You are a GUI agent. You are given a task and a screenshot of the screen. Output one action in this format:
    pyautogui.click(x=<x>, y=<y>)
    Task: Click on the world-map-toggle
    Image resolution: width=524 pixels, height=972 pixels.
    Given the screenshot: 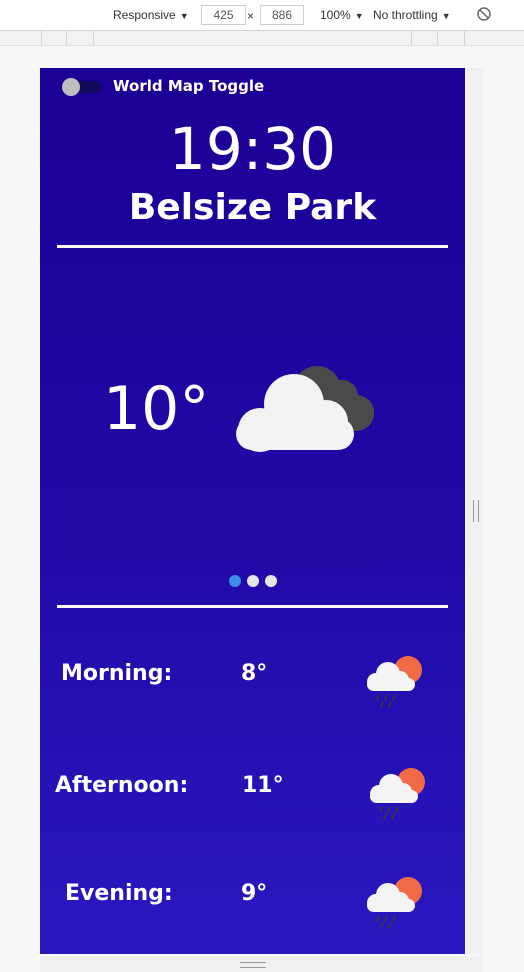 What is the action you would take?
    pyautogui.click(x=82, y=87)
    